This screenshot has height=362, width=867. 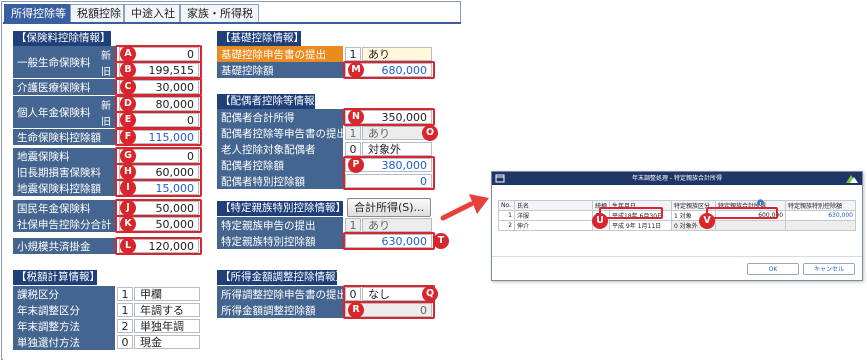 I want to click on badge-u: U, so click(x=600, y=221).